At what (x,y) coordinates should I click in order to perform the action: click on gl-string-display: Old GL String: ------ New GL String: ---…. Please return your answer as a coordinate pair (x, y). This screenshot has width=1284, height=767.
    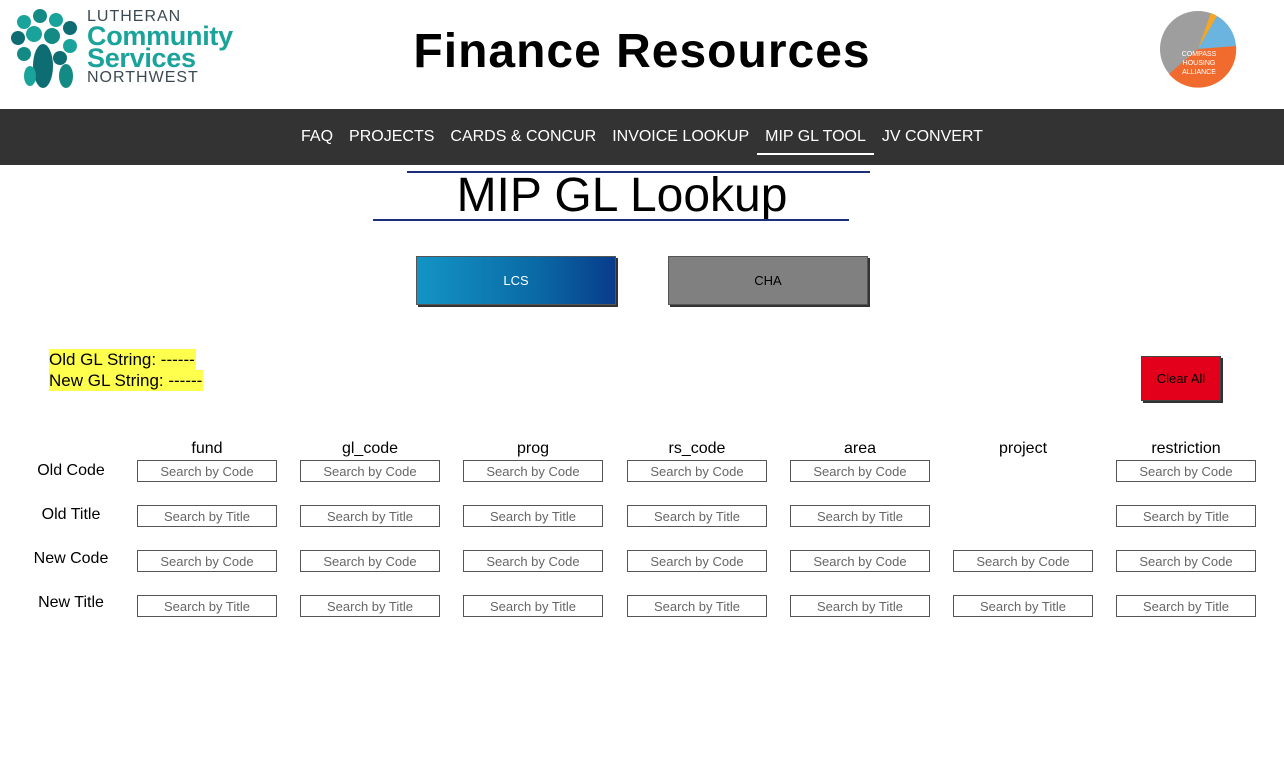
    Looking at the image, I should click on (126, 370).